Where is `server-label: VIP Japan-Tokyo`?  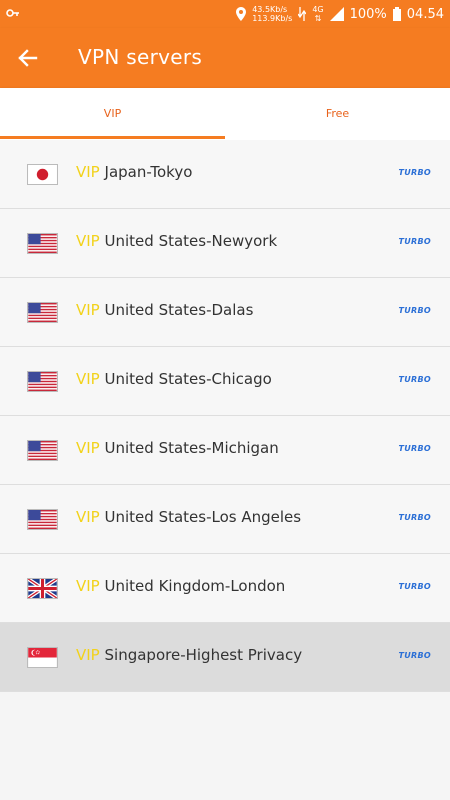 server-label: VIP Japan-Tokyo is located at coordinates (134, 172).